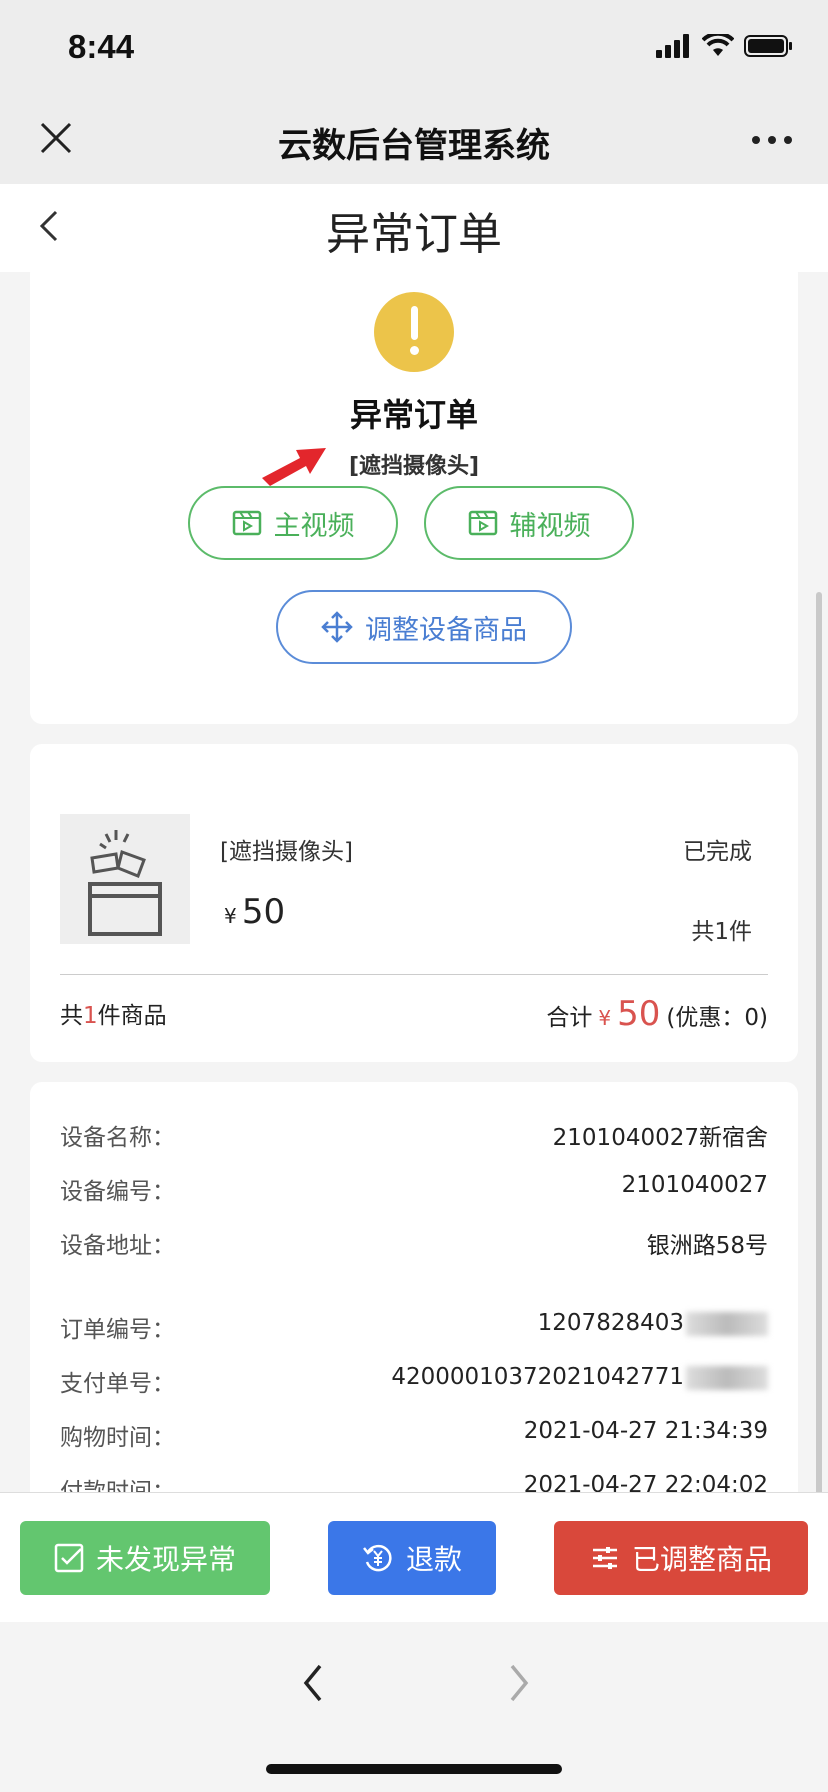 This screenshot has height=1792, width=828. I want to click on device-address-row: 设备地址： 银洲路58号, so click(414, 1246).